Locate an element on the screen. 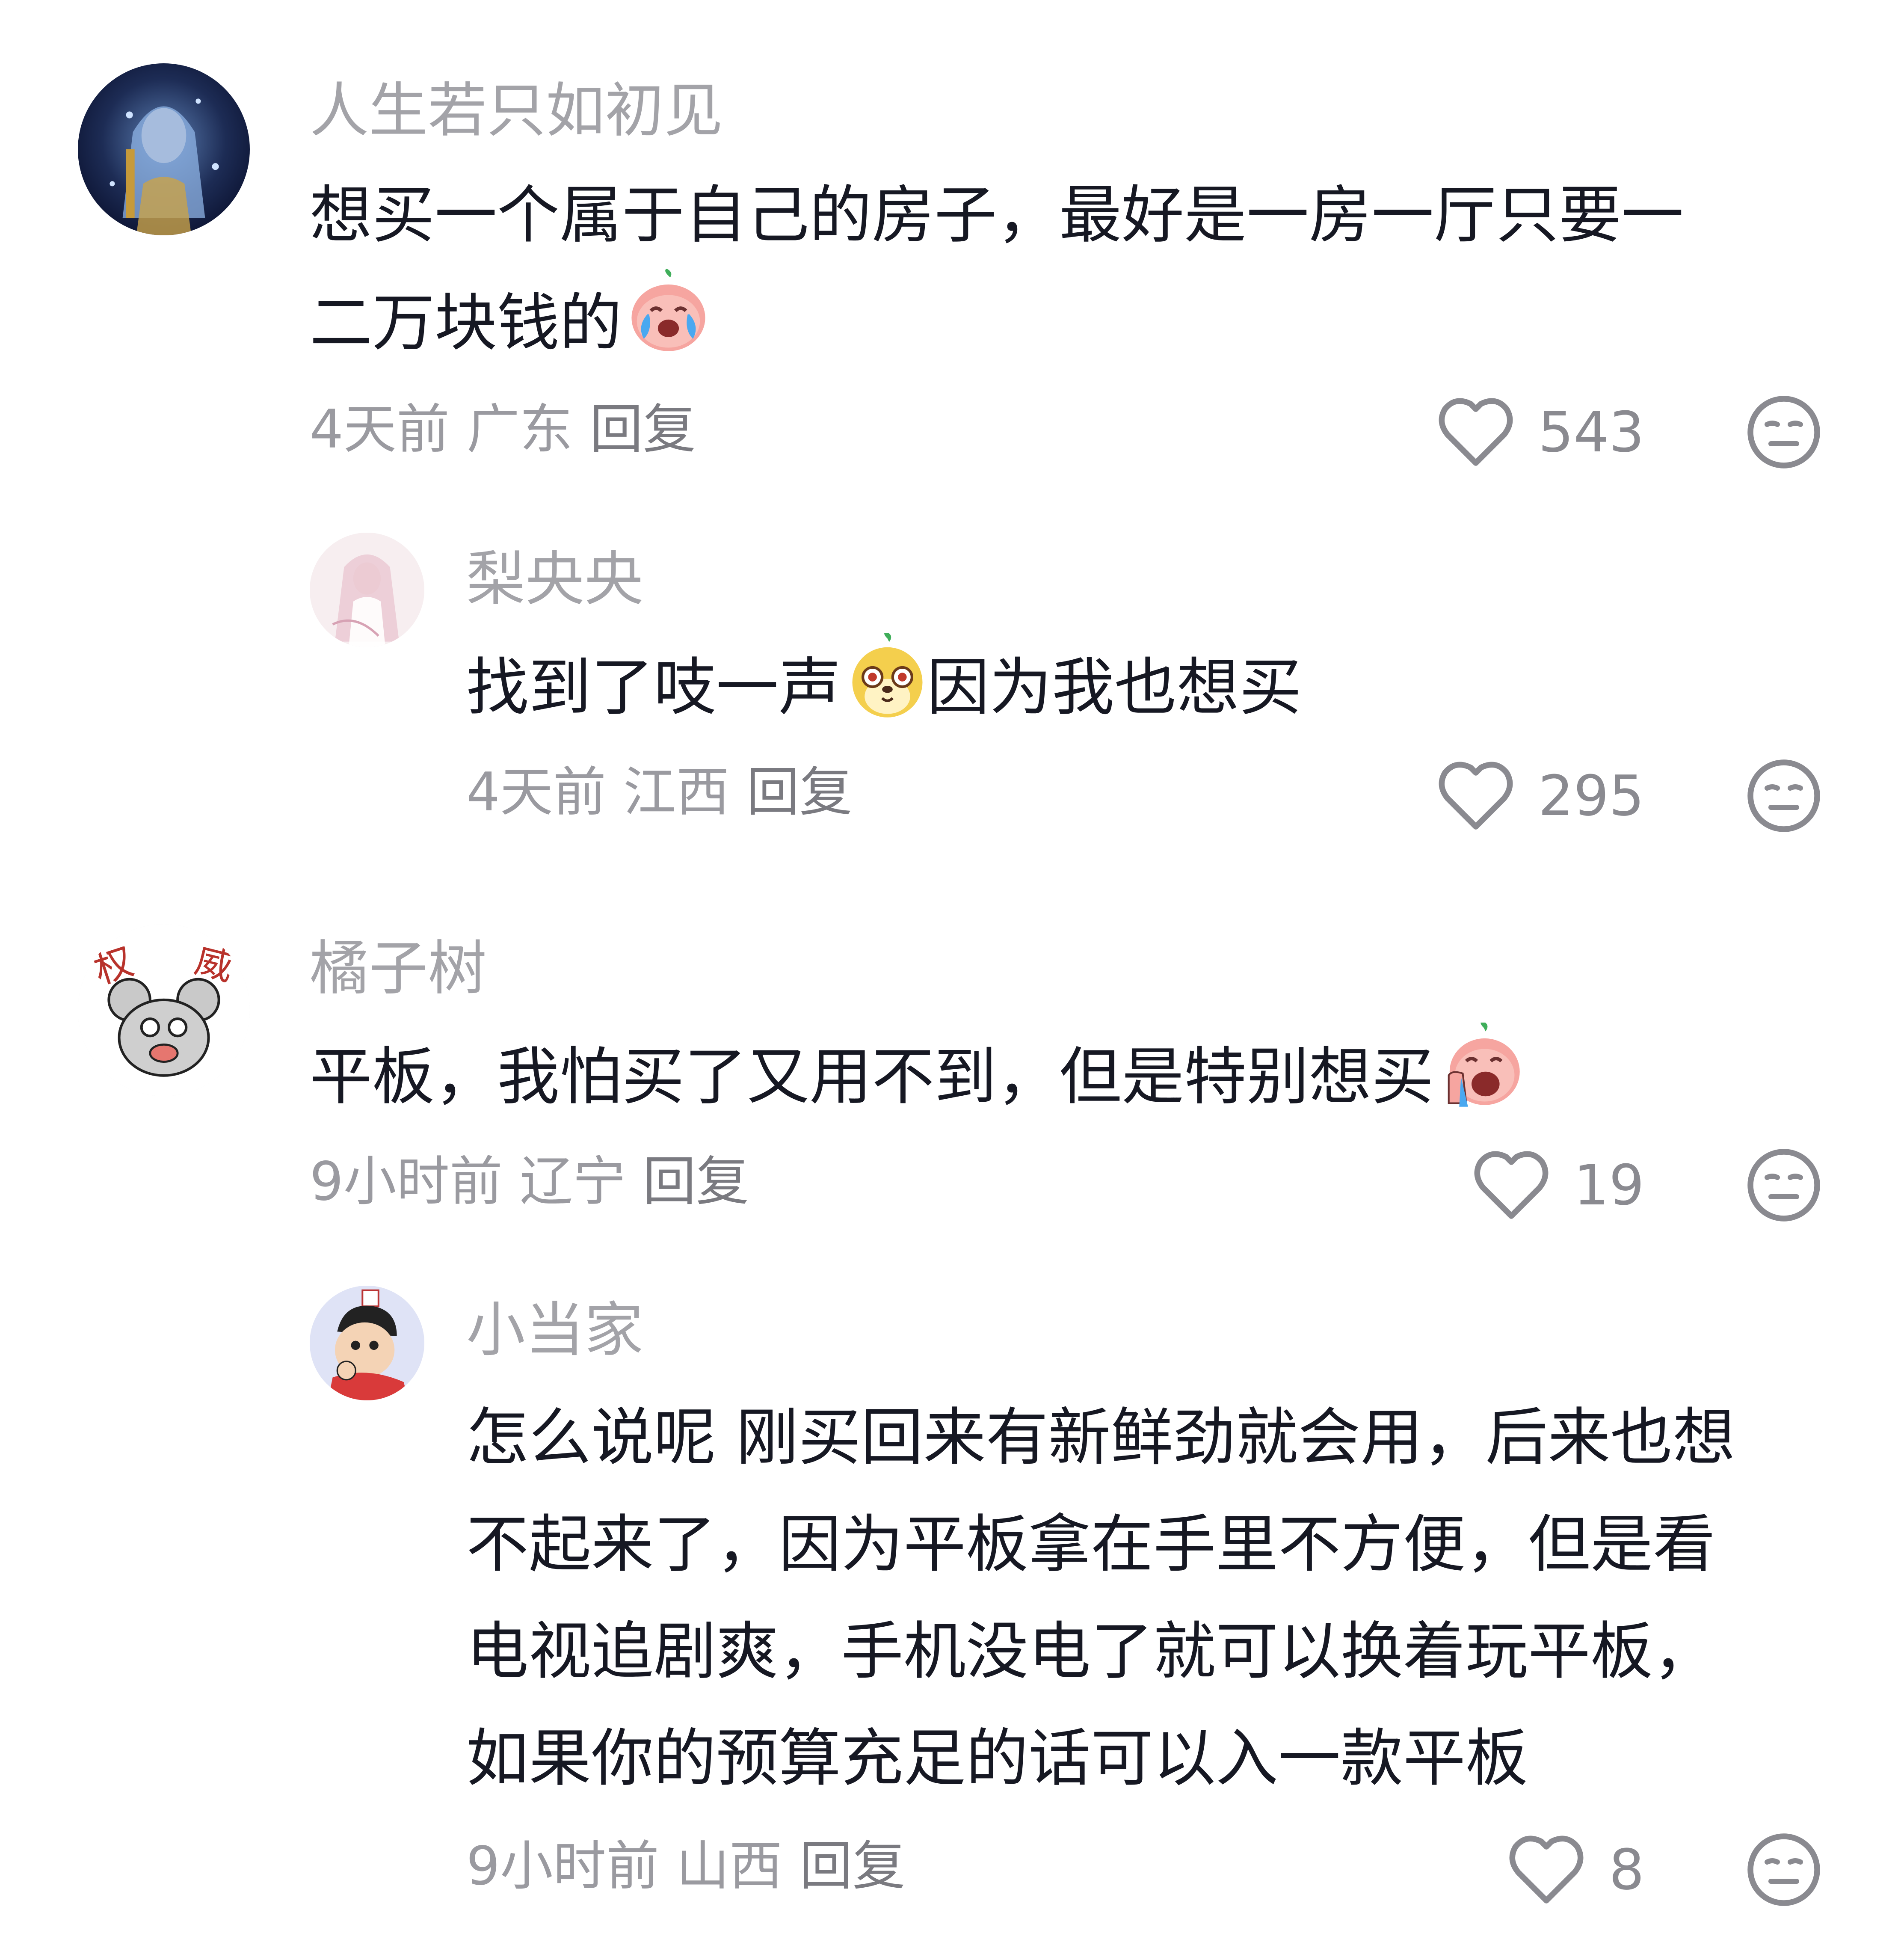  comment-meta: 9小时前 辽宁 回复 is located at coordinates (538, 1181).